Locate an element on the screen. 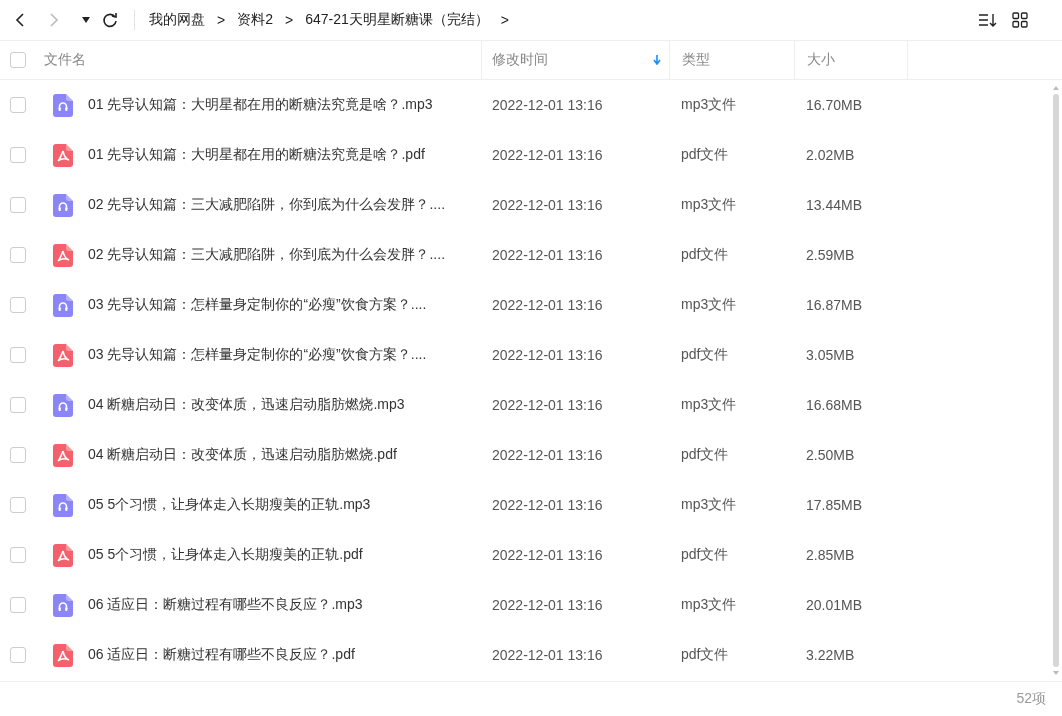 The width and height of the screenshot is (1062, 716). file-name: 01 先导认知篇：大明星都在用的断糖法究竟是啥？.pdf is located at coordinates (256, 155).